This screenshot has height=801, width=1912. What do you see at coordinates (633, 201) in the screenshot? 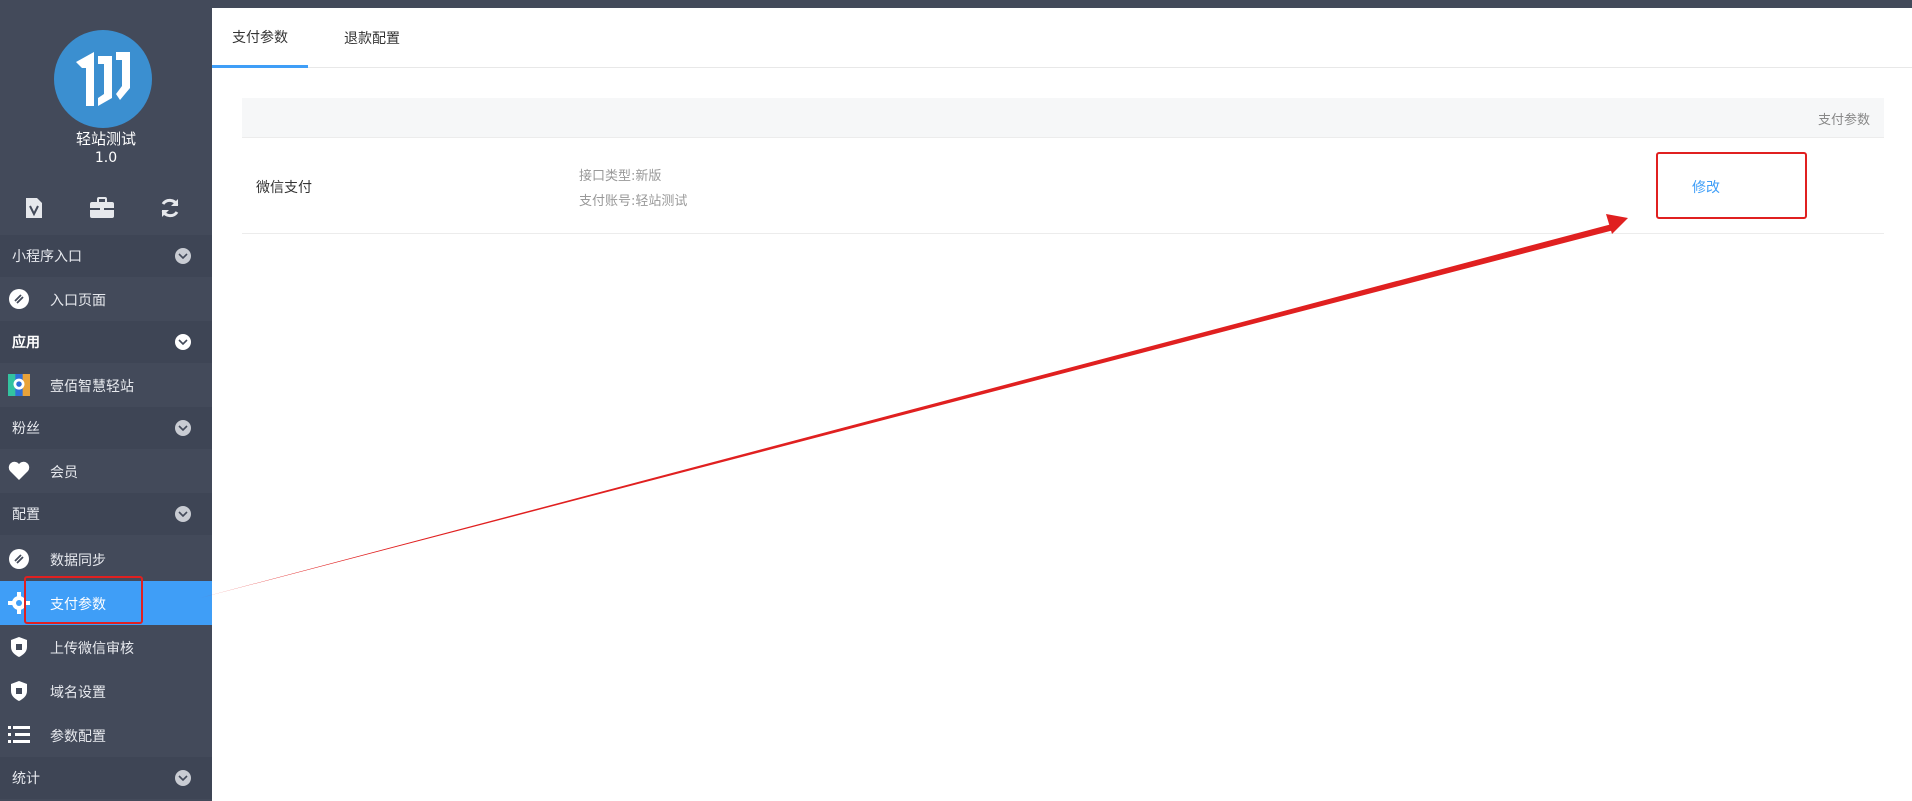
I see `payment-account: 支付账号:轻站测试` at bounding box center [633, 201].